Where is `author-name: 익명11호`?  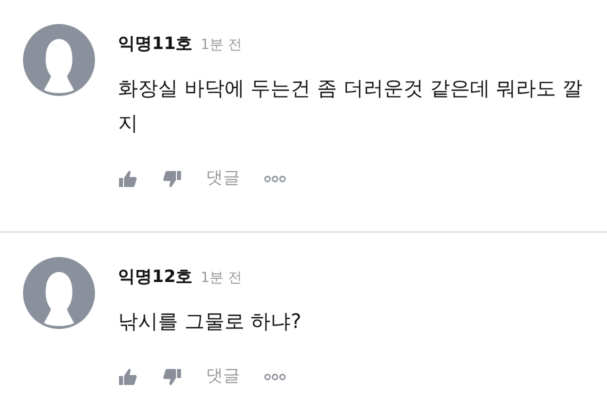
author-name: 익명11호 is located at coordinates (155, 44).